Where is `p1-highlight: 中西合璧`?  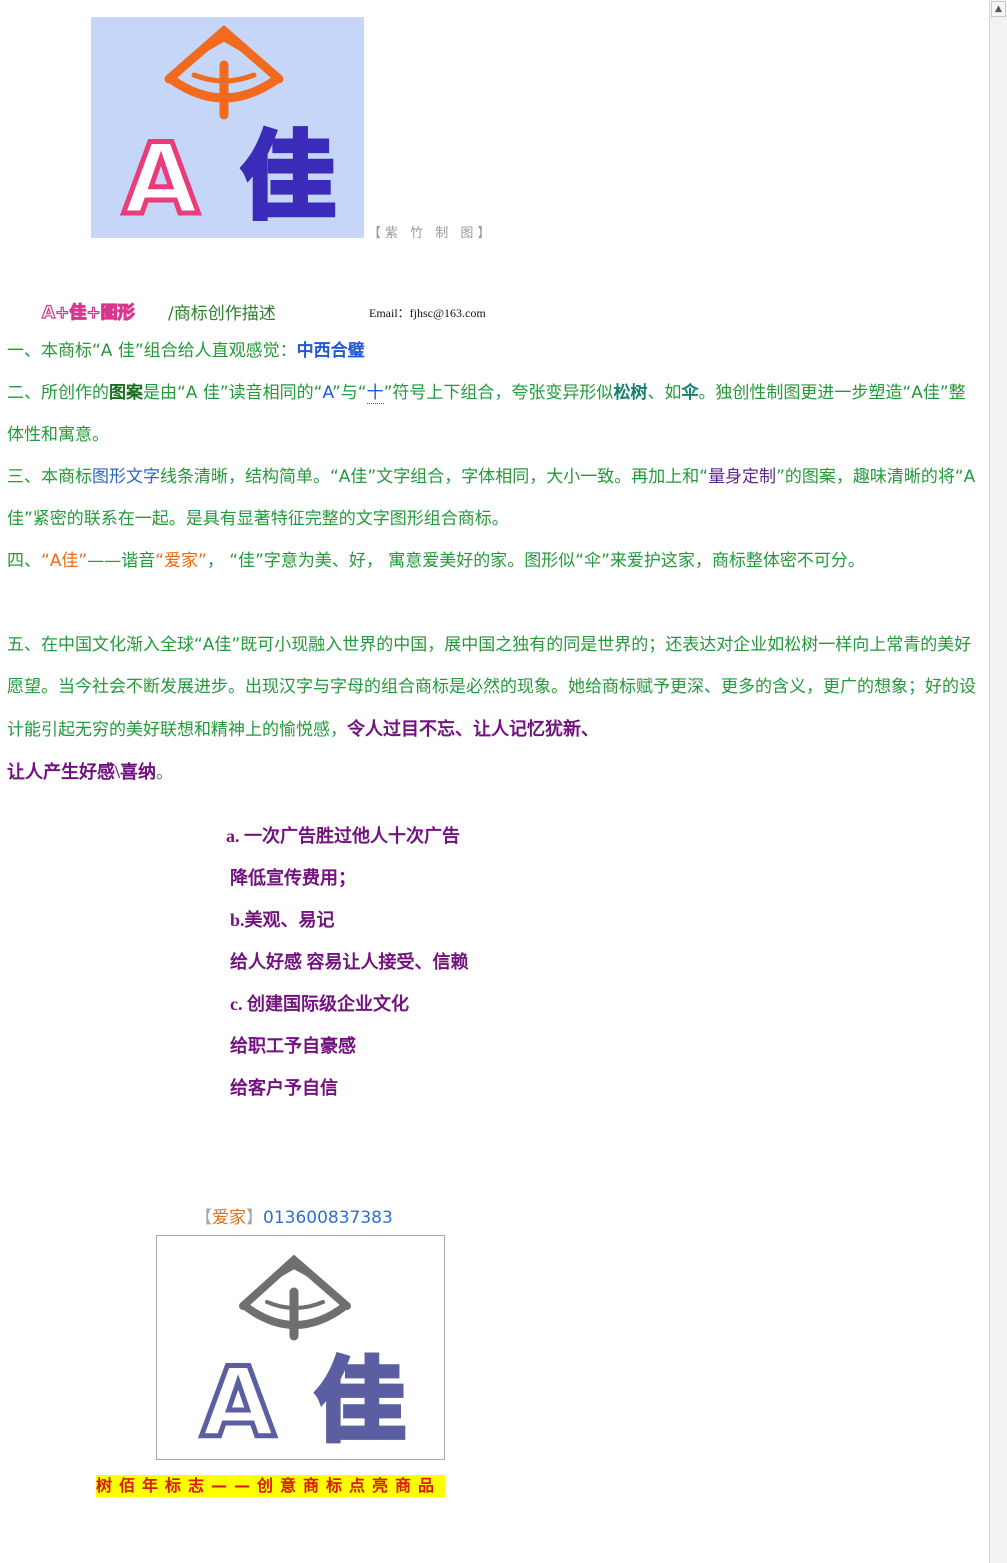 p1-highlight: 中西合璧 is located at coordinates (330, 351).